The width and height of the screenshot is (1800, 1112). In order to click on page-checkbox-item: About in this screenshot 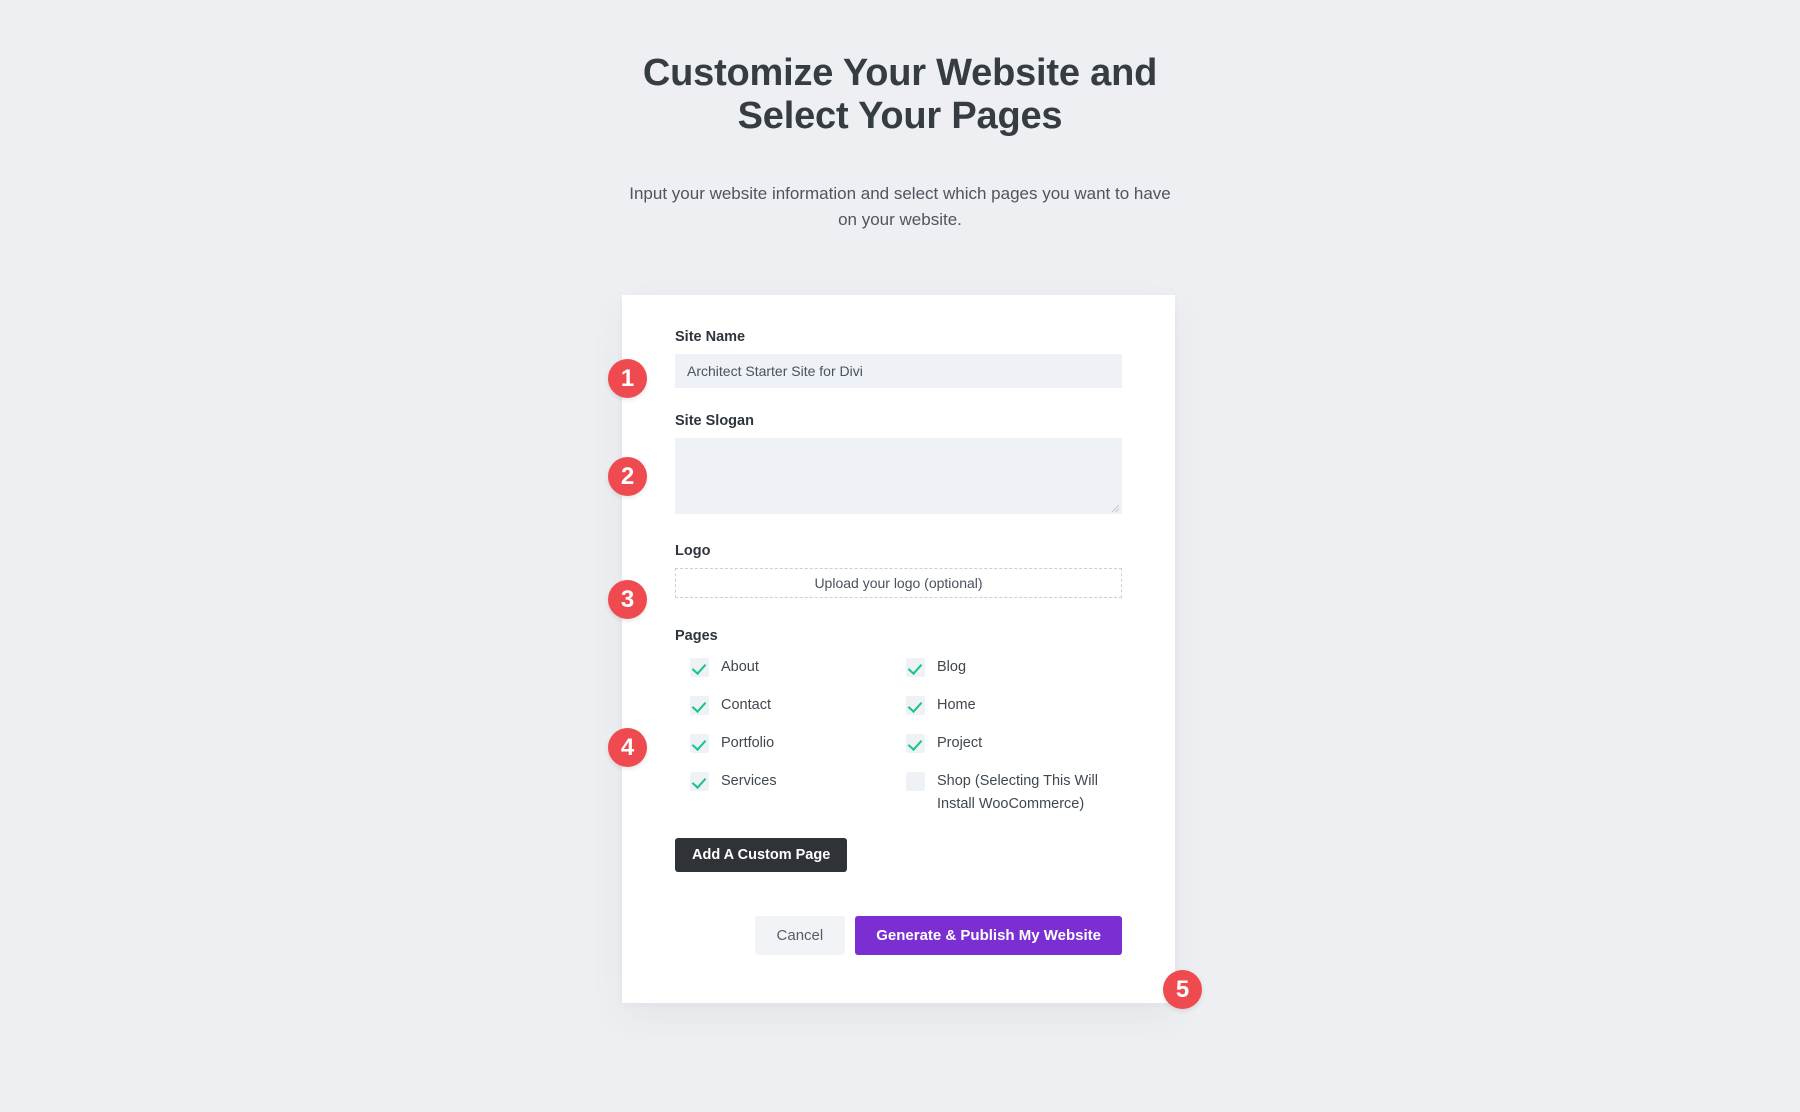, I will do `click(798, 675)`.